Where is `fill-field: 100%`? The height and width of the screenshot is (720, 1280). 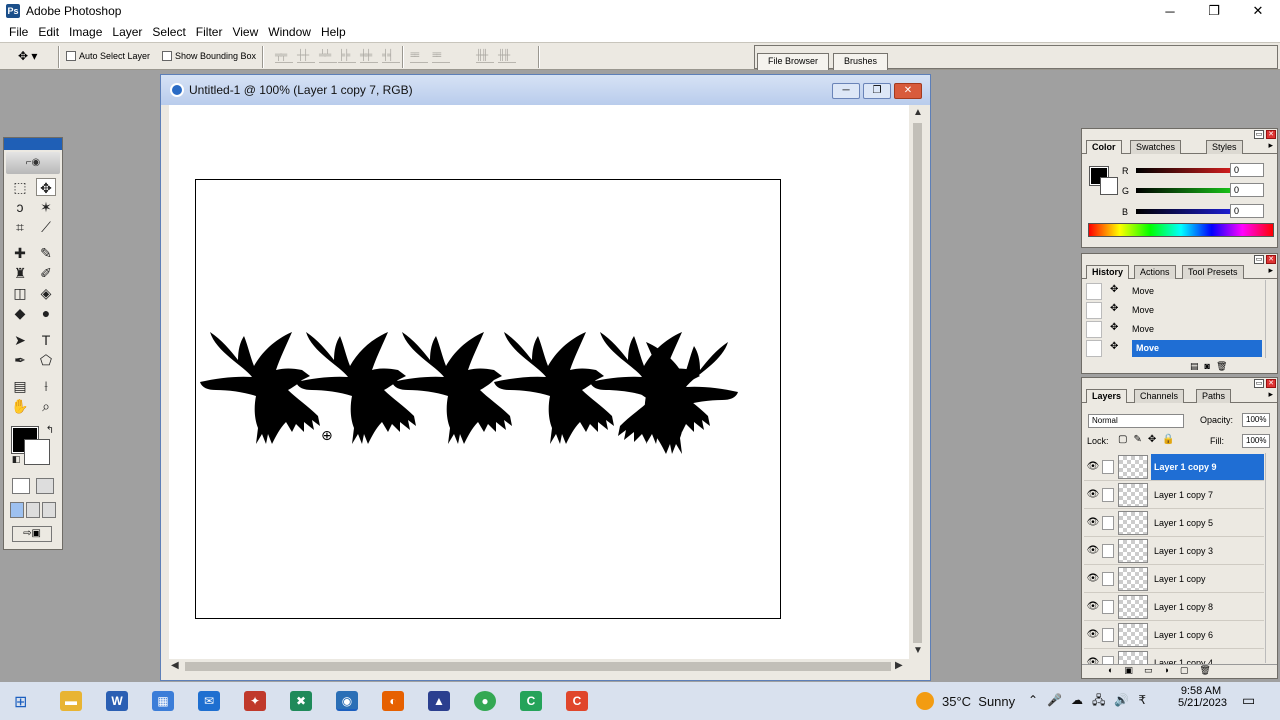 fill-field: 100% is located at coordinates (1256, 441).